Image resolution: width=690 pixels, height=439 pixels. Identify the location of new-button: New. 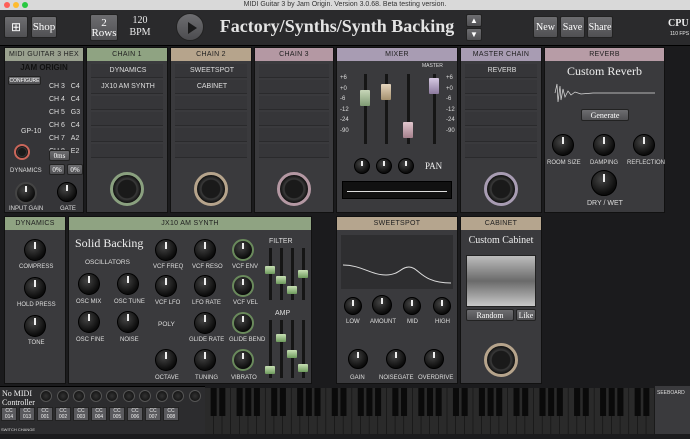
(545, 27).